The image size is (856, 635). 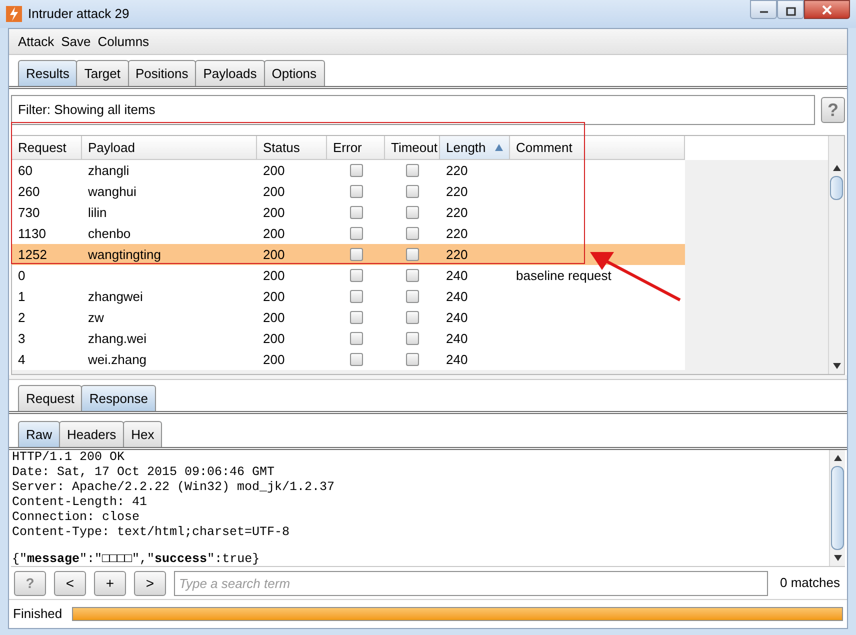 What do you see at coordinates (47, 148) in the screenshot?
I see `column-header: Request` at bounding box center [47, 148].